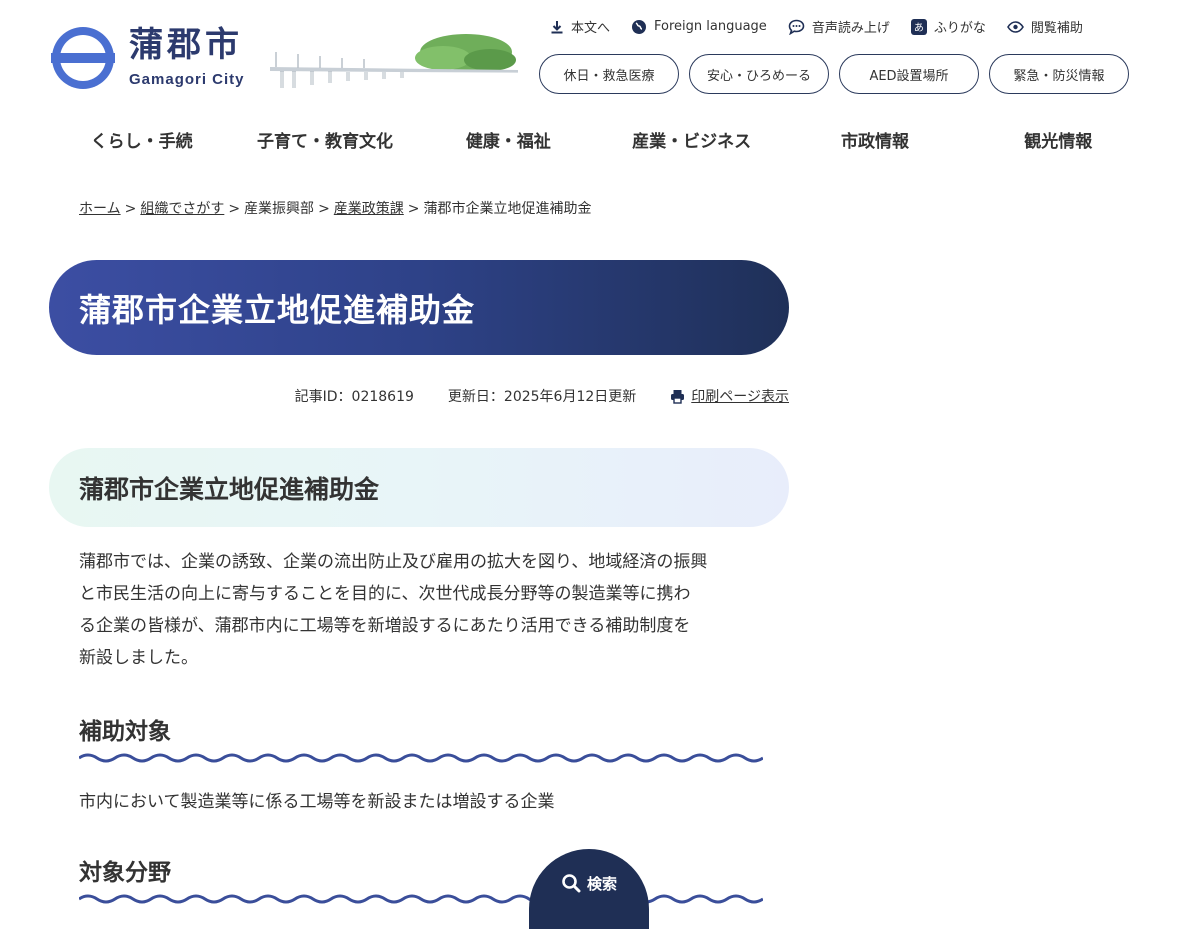 The image size is (1179, 929). Describe the element at coordinates (557, 26) in the screenshot. I see `download-icon` at that location.